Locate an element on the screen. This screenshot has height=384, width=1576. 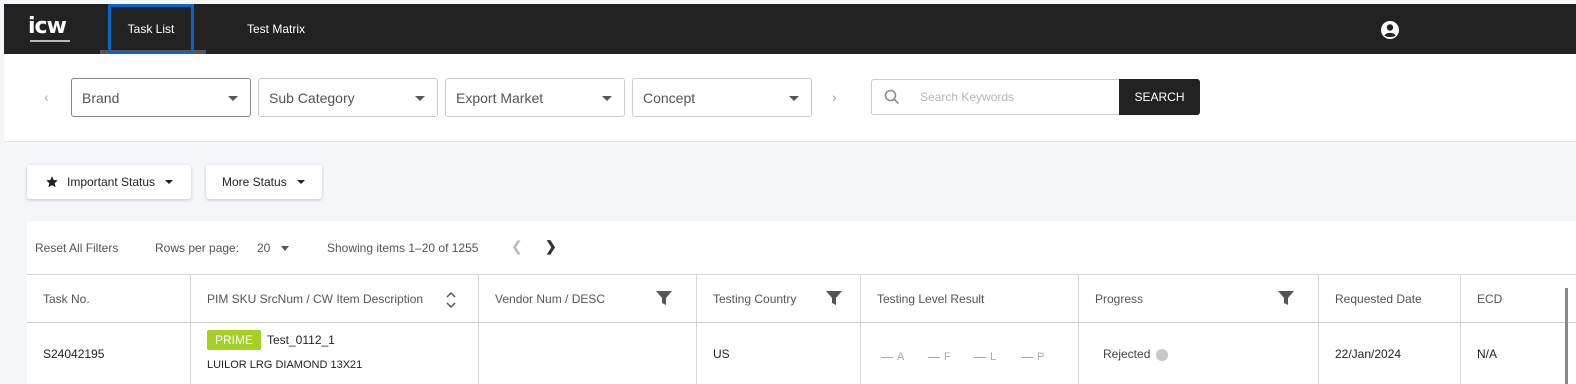
sku-number: Test_0112_1 is located at coordinates (301, 340).